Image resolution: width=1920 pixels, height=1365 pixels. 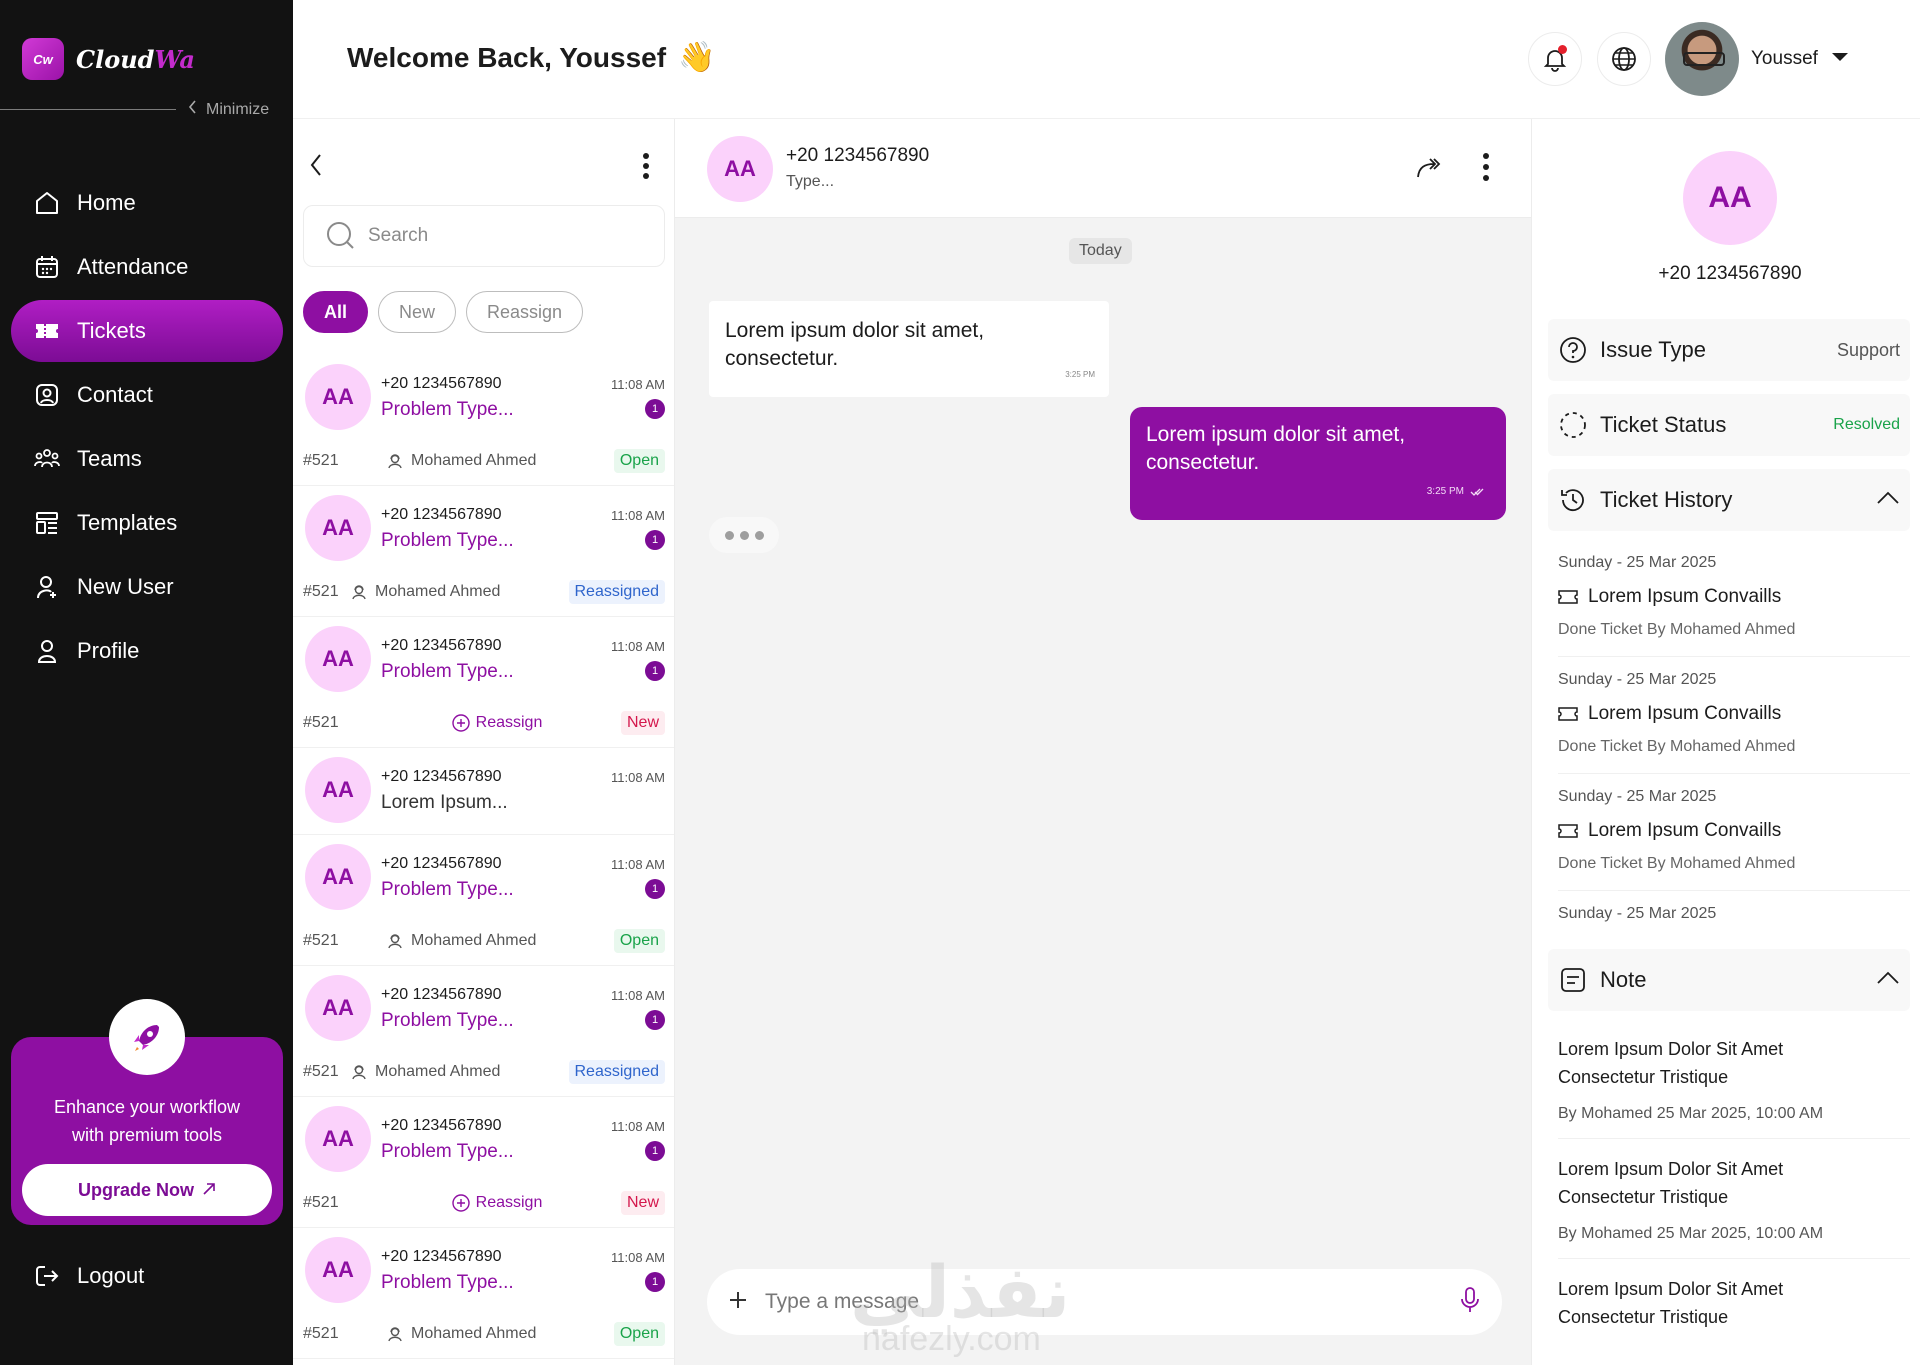 What do you see at coordinates (398, 236) in the screenshot?
I see `search-input: Search` at bounding box center [398, 236].